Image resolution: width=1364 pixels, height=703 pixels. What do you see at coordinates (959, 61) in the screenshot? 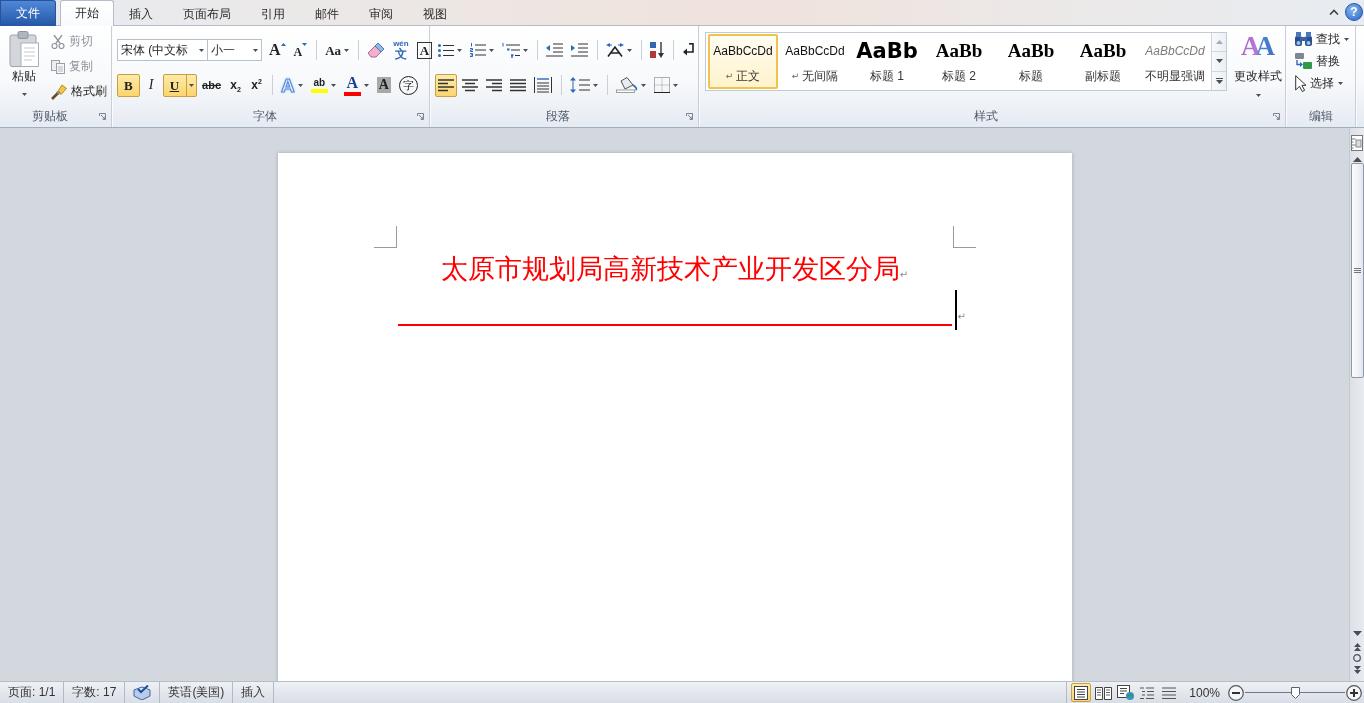
I see `style-item: AaBb 标题 2` at bounding box center [959, 61].